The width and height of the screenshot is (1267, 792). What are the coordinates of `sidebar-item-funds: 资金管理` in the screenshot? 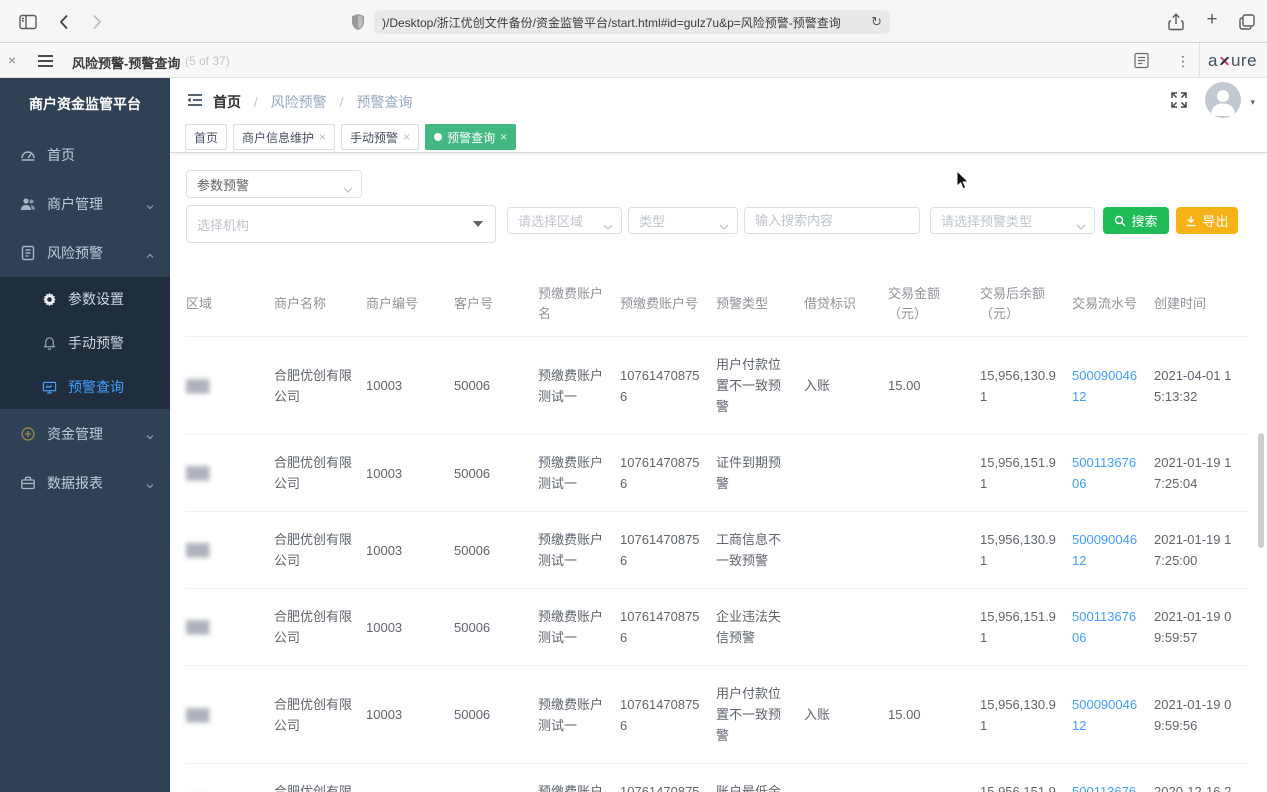 It's located at (85, 433).